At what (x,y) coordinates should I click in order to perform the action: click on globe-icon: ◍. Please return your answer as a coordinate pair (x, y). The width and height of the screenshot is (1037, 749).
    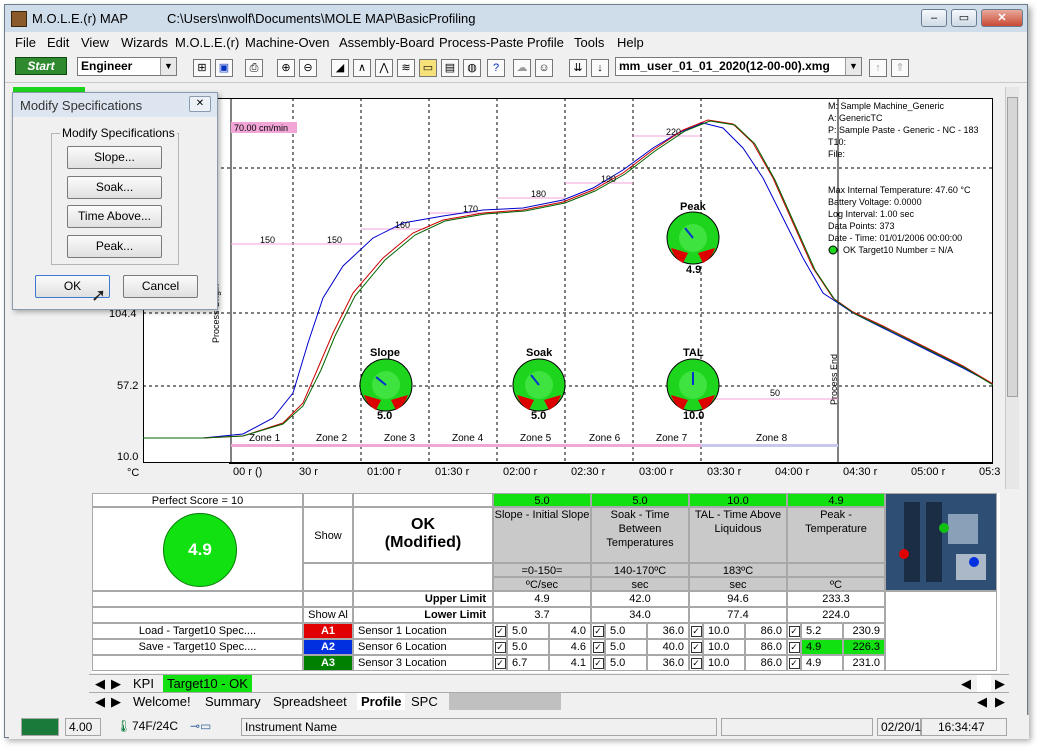
    Looking at the image, I should click on (472, 68).